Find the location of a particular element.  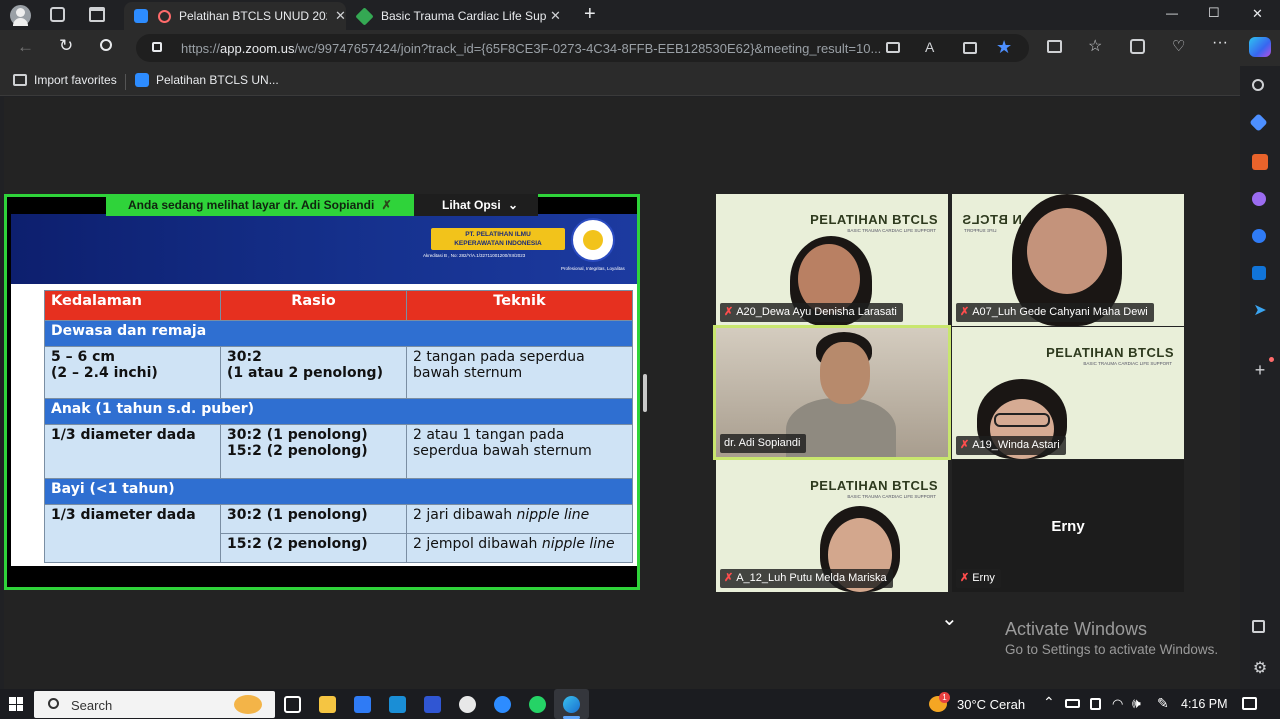

new-tab-button: + is located at coordinates (590, 14).